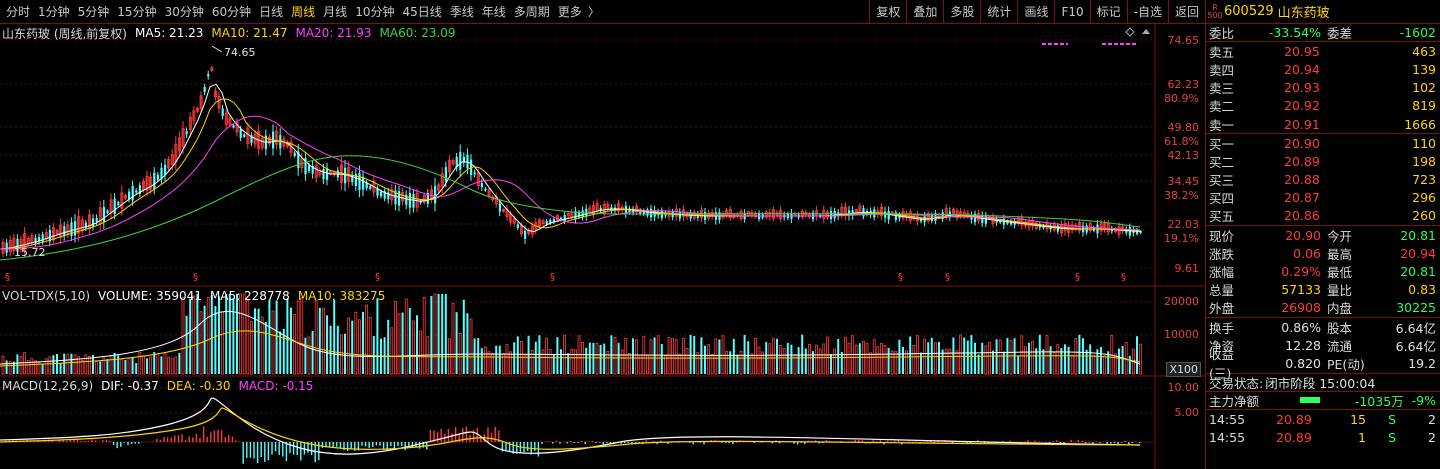  What do you see at coordinates (1323, 216) in the screenshot?
I see `buy-level-row: 买五 20.86 260` at bounding box center [1323, 216].